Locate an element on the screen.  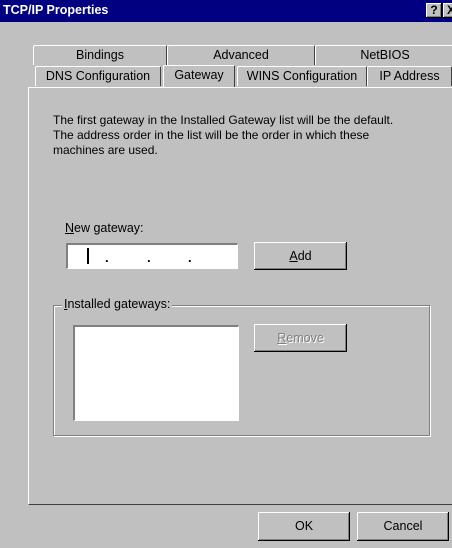
title-bar: TCP/IP Properties ? X is located at coordinates (226, 11).